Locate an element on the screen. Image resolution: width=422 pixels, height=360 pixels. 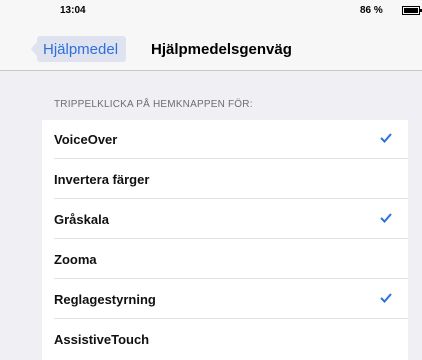
navigation-bar: Hjälpmedel Hjälpmedelsgenväg is located at coordinates (211, 47).